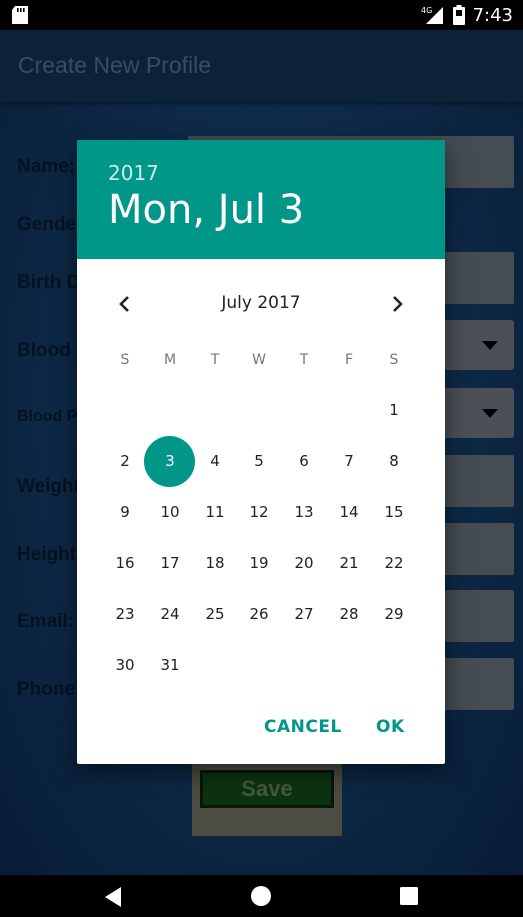 The height and width of the screenshot is (917, 523). What do you see at coordinates (215, 563) in the screenshot?
I see `calendar-day: 18` at bounding box center [215, 563].